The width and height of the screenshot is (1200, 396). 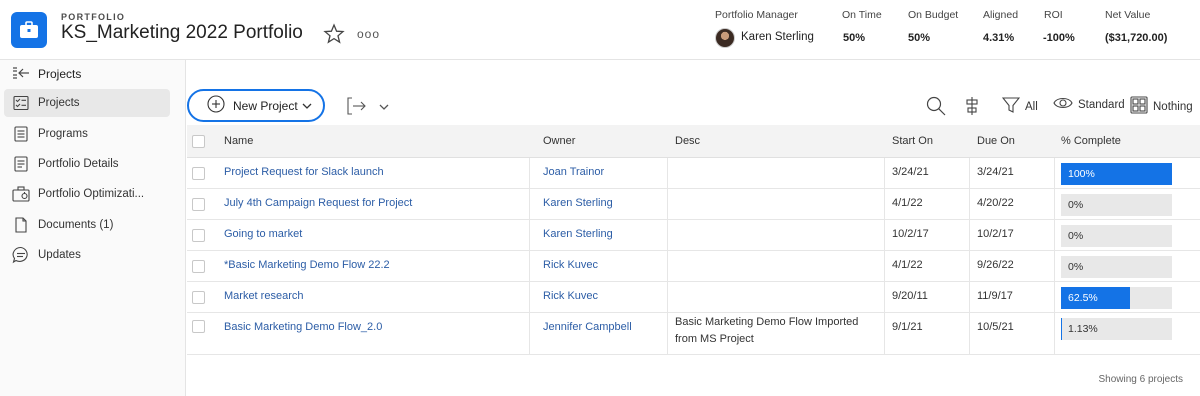 I want to click on search-icon, so click(x=936, y=107).